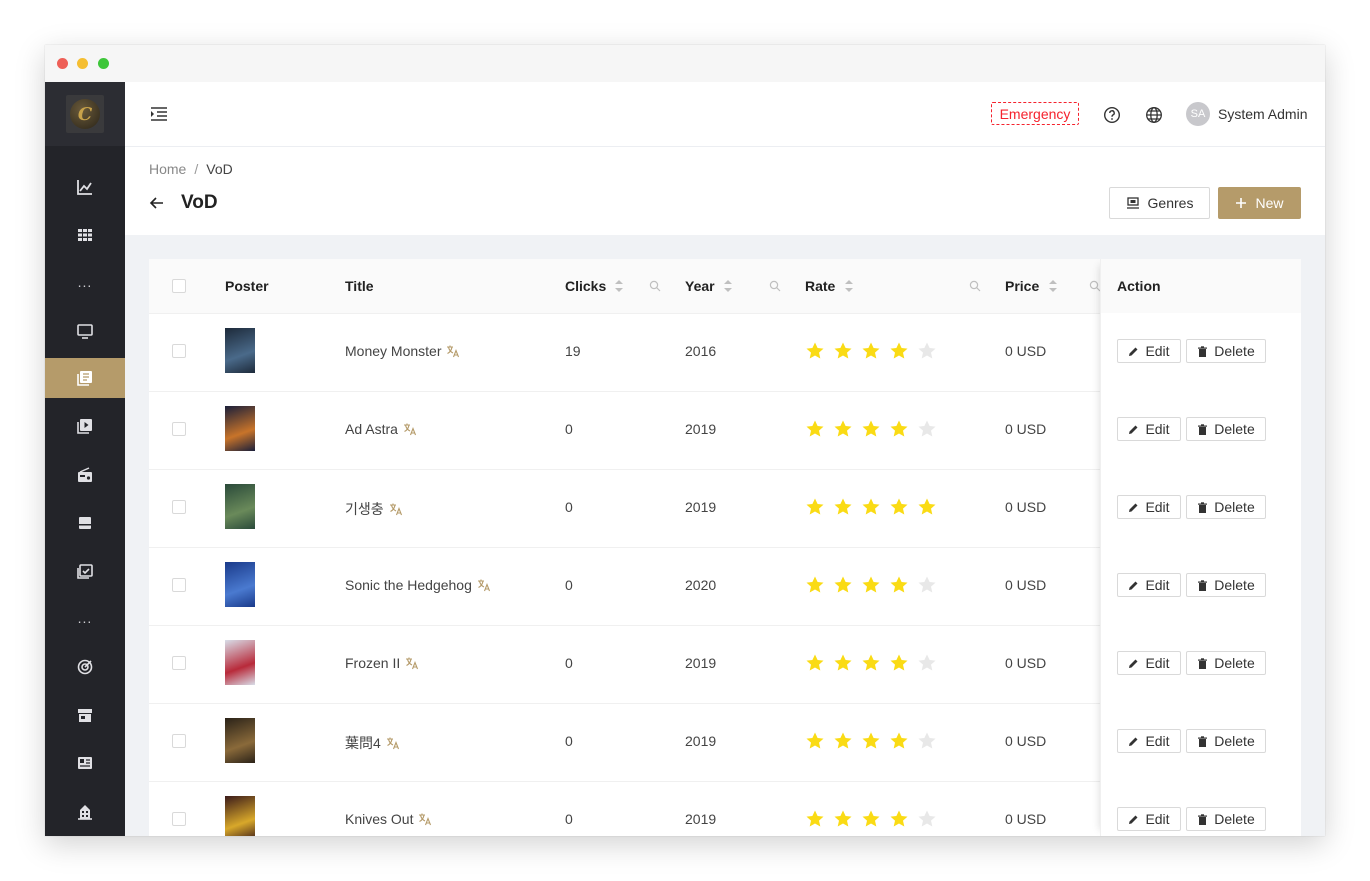 This screenshot has height=881, width=1370. What do you see at coordinates (363, 743) in the screenshot?
I see `title-text: 葉問4` at bounding box center [363, 743].